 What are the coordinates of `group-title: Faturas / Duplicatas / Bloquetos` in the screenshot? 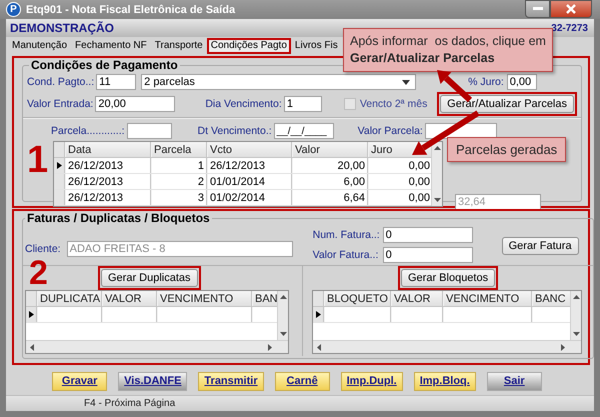 It's located at (118, 218).